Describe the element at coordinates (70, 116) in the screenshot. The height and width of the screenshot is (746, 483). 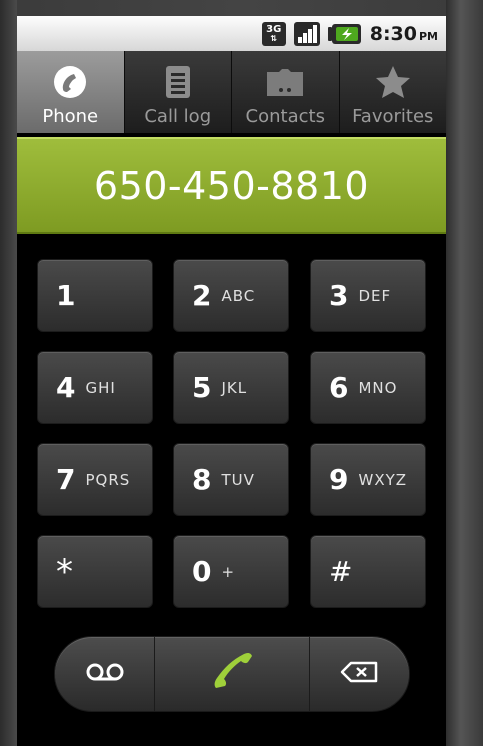
I see `tab-phone-label: Phone` at that location.